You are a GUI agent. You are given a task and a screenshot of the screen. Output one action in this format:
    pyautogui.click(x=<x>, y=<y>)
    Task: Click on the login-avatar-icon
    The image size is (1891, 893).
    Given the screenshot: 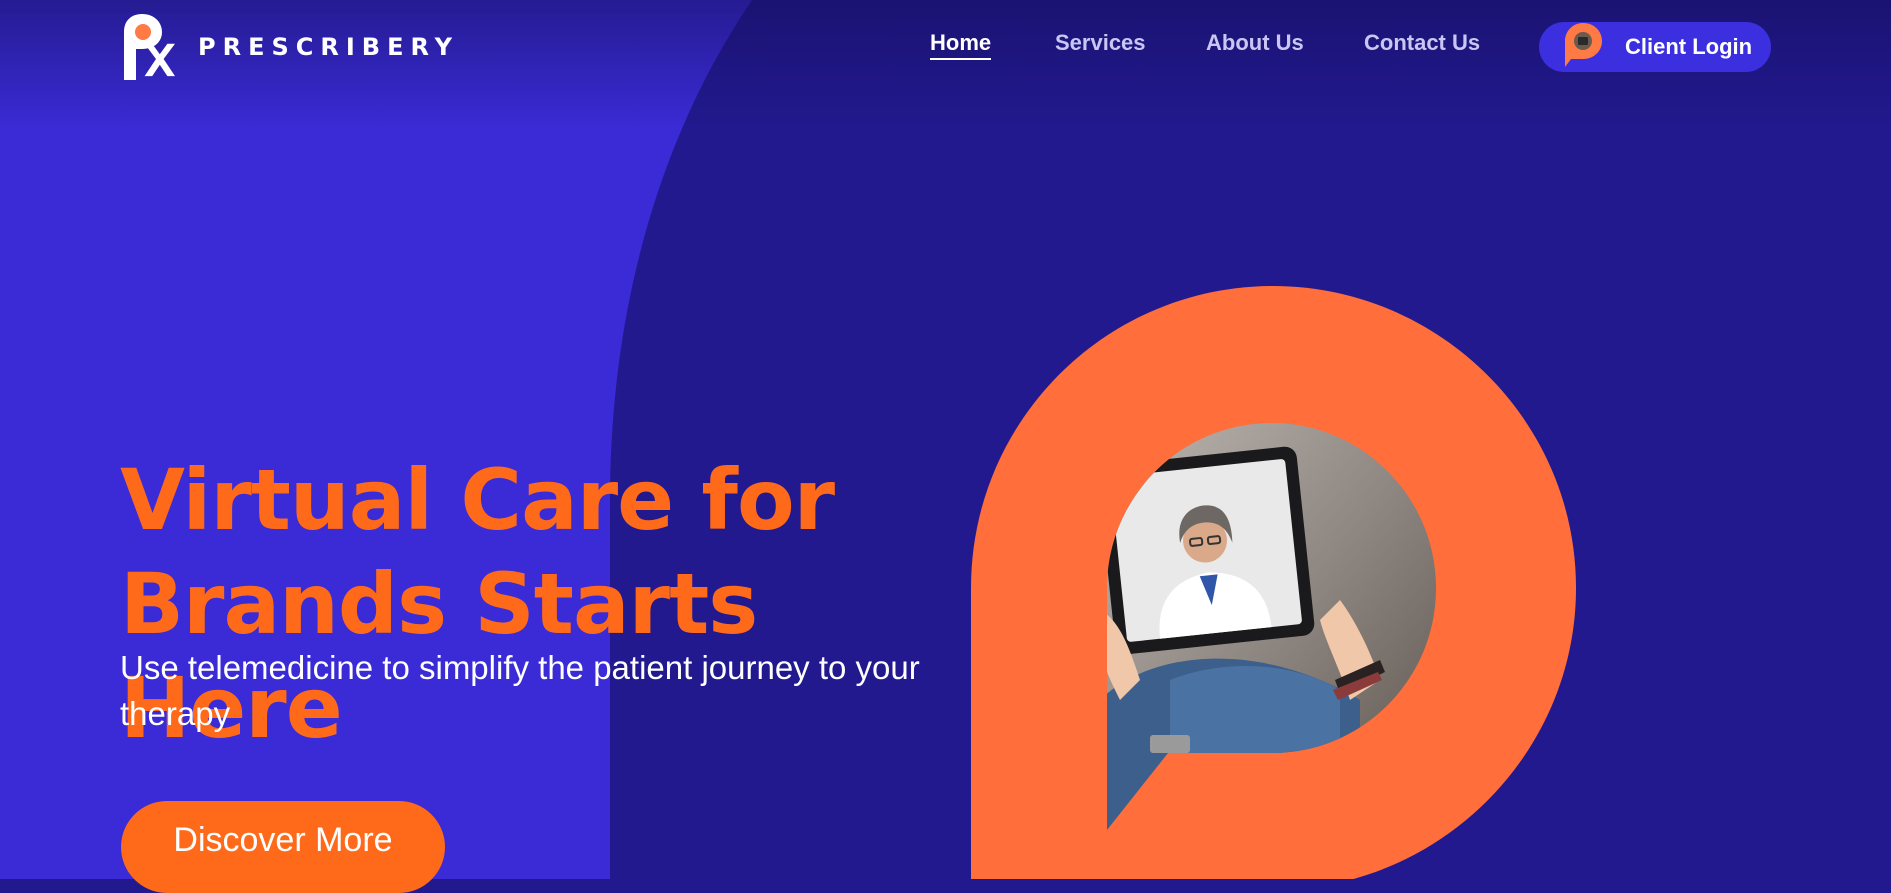 What is the action you would take?
    pyautogui.click(x=1583, y=45)
    